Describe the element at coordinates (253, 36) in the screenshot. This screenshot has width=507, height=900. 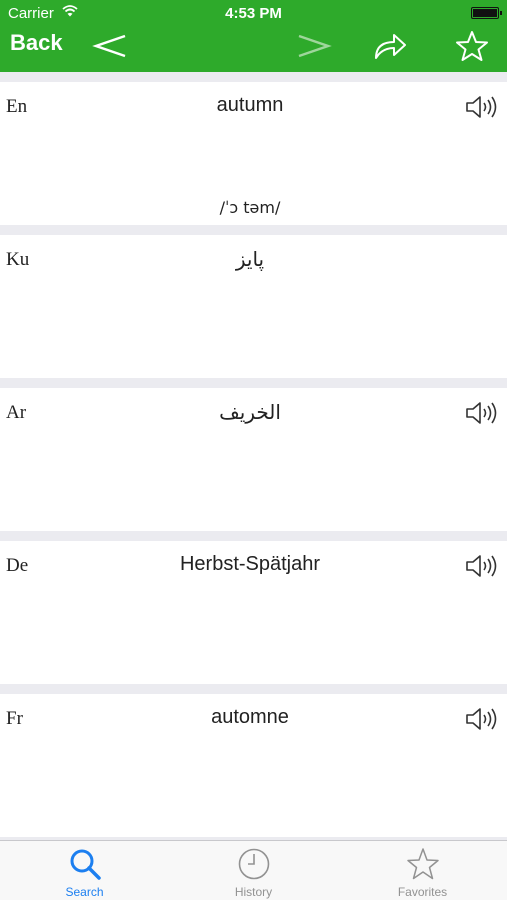
I see `navigation-bar: Carrier 4:53 PM Back` at that location.